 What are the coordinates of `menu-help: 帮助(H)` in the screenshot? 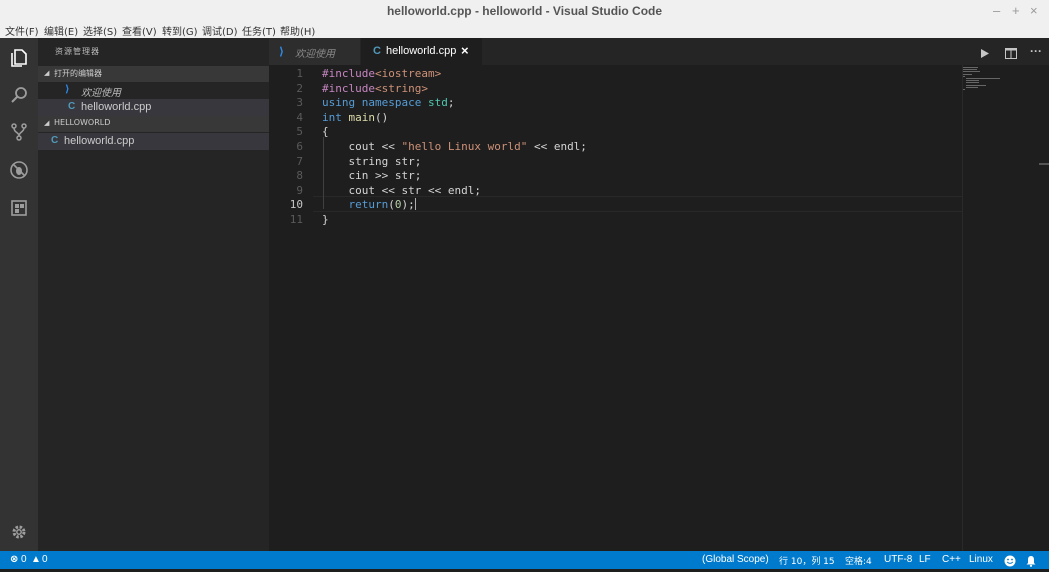 It's located at (297, 30).